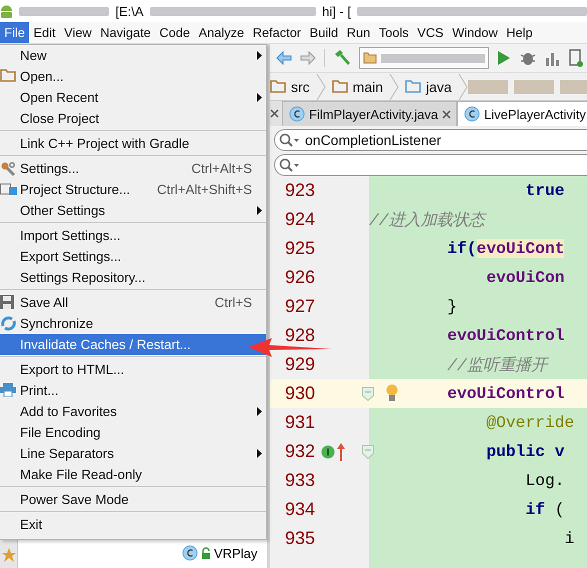  I want to click on star-icon, so click(9, 555).